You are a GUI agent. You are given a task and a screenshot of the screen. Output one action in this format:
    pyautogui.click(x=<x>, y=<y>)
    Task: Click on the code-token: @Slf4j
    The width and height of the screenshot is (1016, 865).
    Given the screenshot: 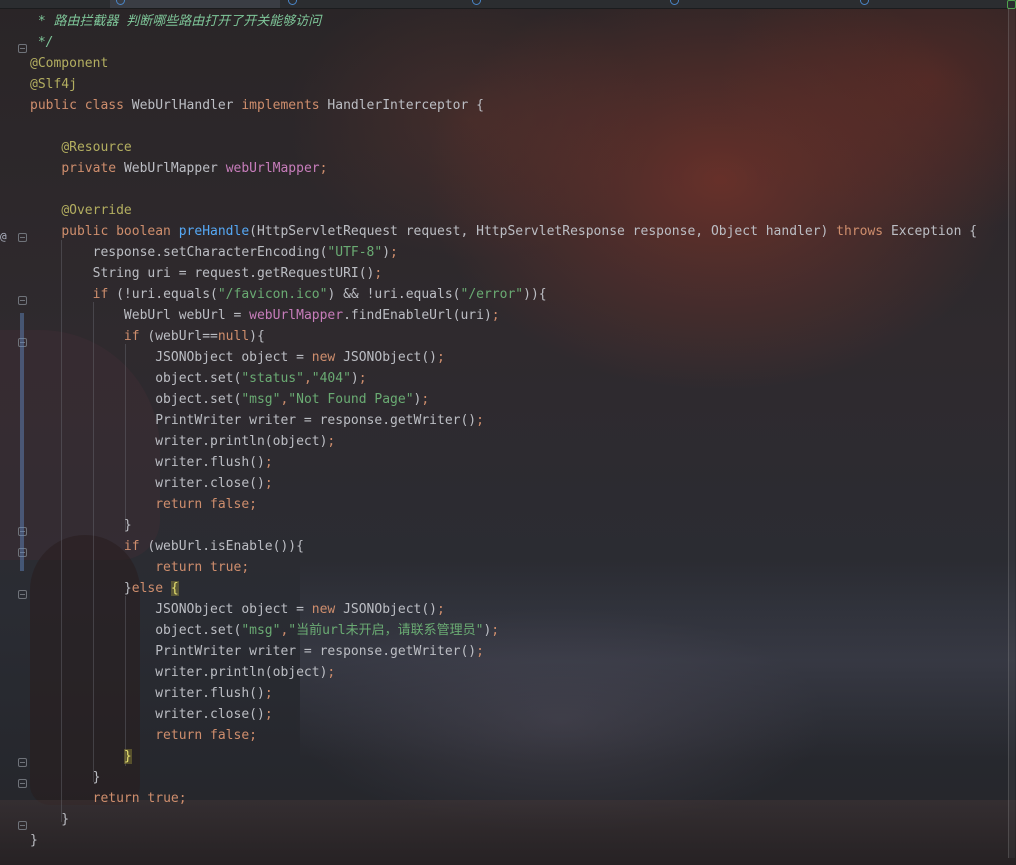 What is the action you would take?
    pyautogui.click(x=53, y=84)
    